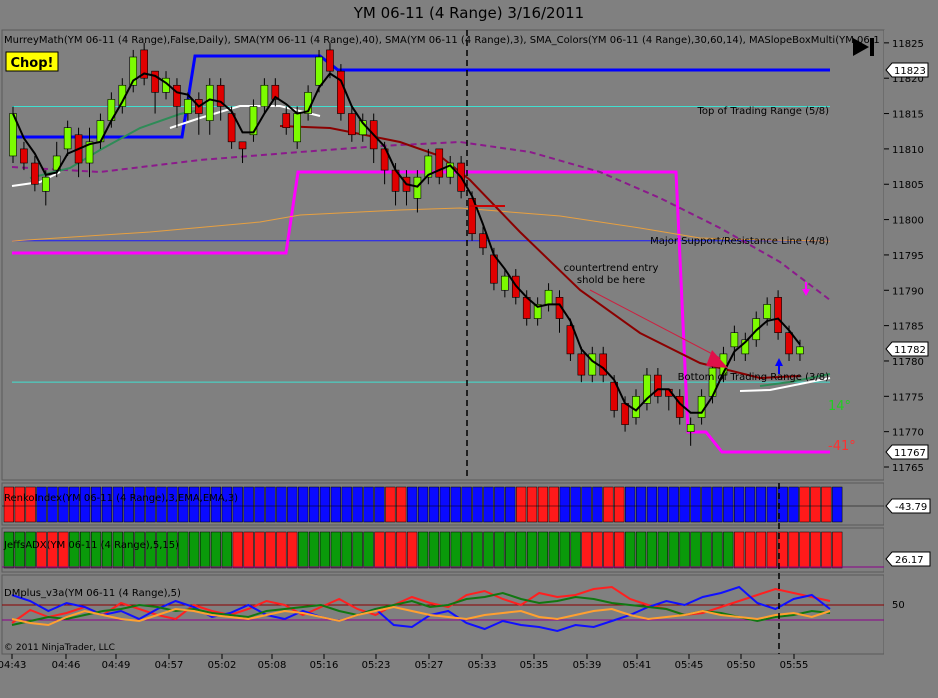 The image size is (938, 698). What do you see at coordinates (908, 256) in the screenshot?
I see `price-tick-label: 11795` at bounding box center [908, 256].